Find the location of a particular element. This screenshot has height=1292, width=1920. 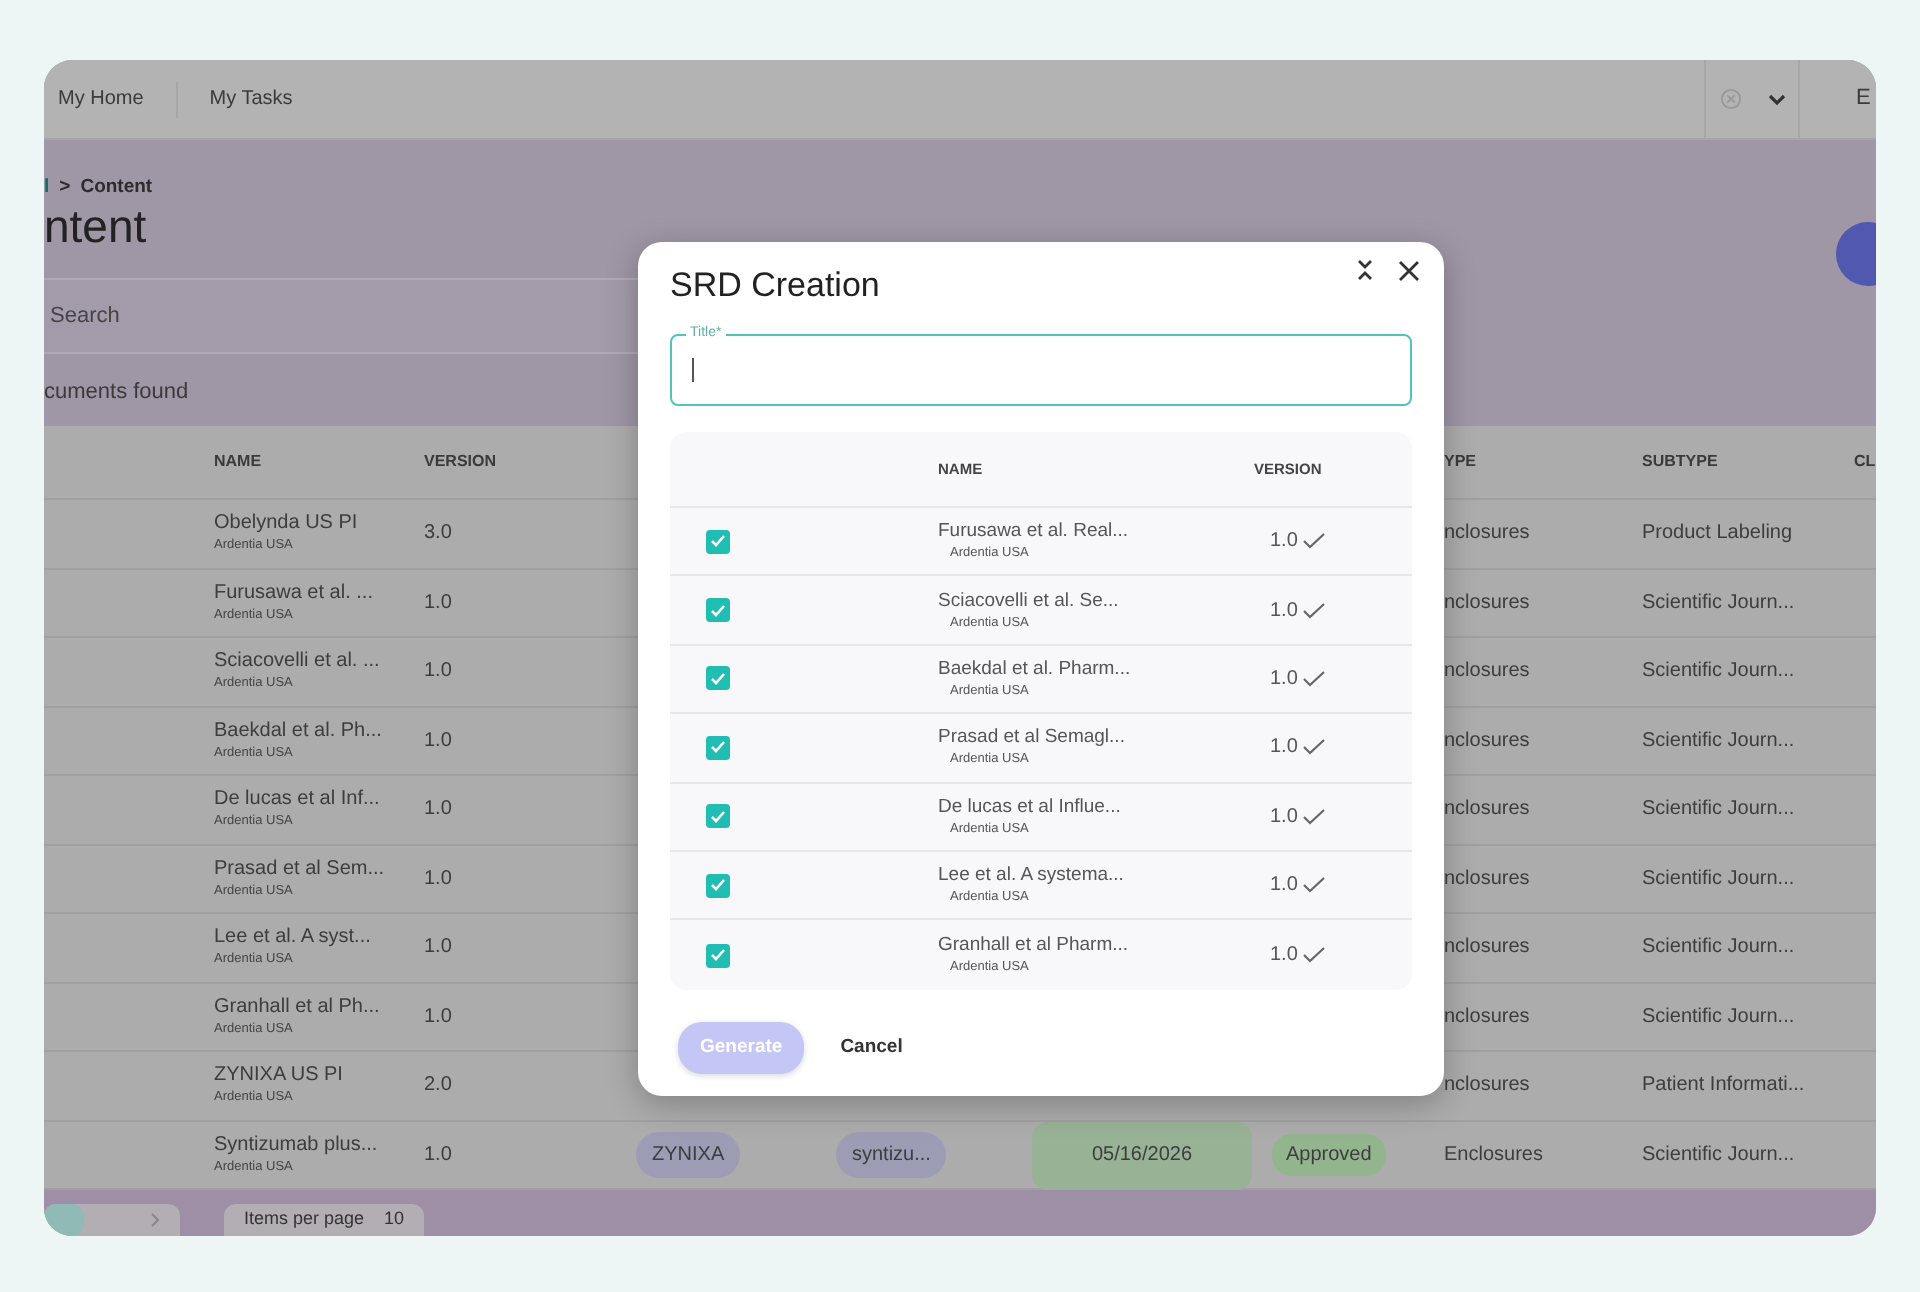

column-header: CL is located at coordinates (1865, 462).